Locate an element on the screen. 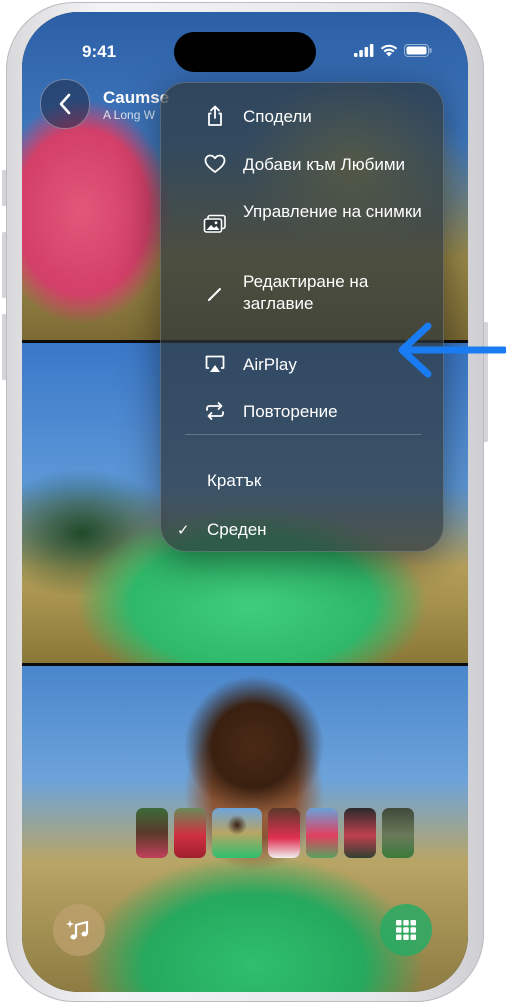 The height and width of the screenshot is (1008, 508). menu-item-label: Управление на снимки is located at coordinates (332, 211).